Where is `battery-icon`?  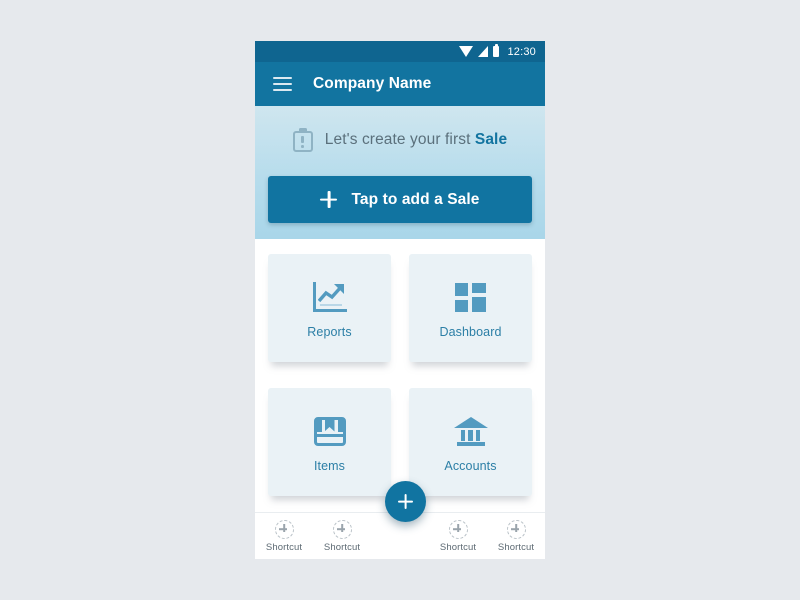 battery-icon is located at coordinates (496, 50).